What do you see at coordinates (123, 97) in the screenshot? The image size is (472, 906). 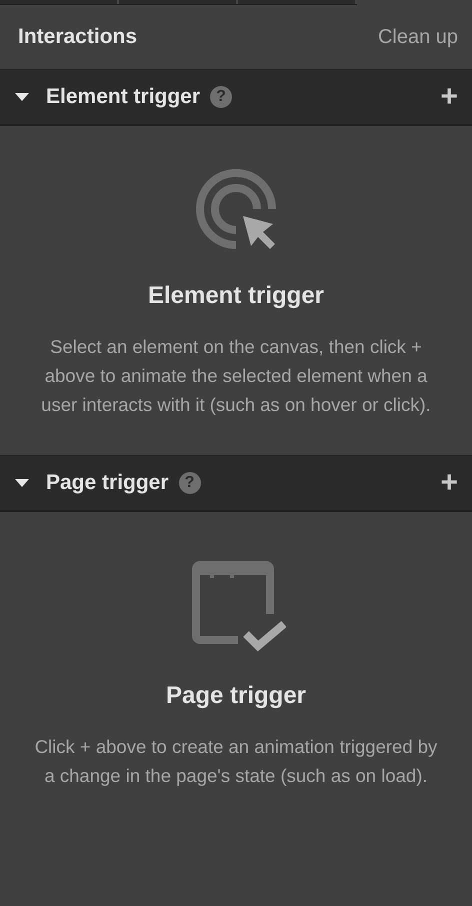 I see `section-title: Element trigger` at bounding box center [123, 97].